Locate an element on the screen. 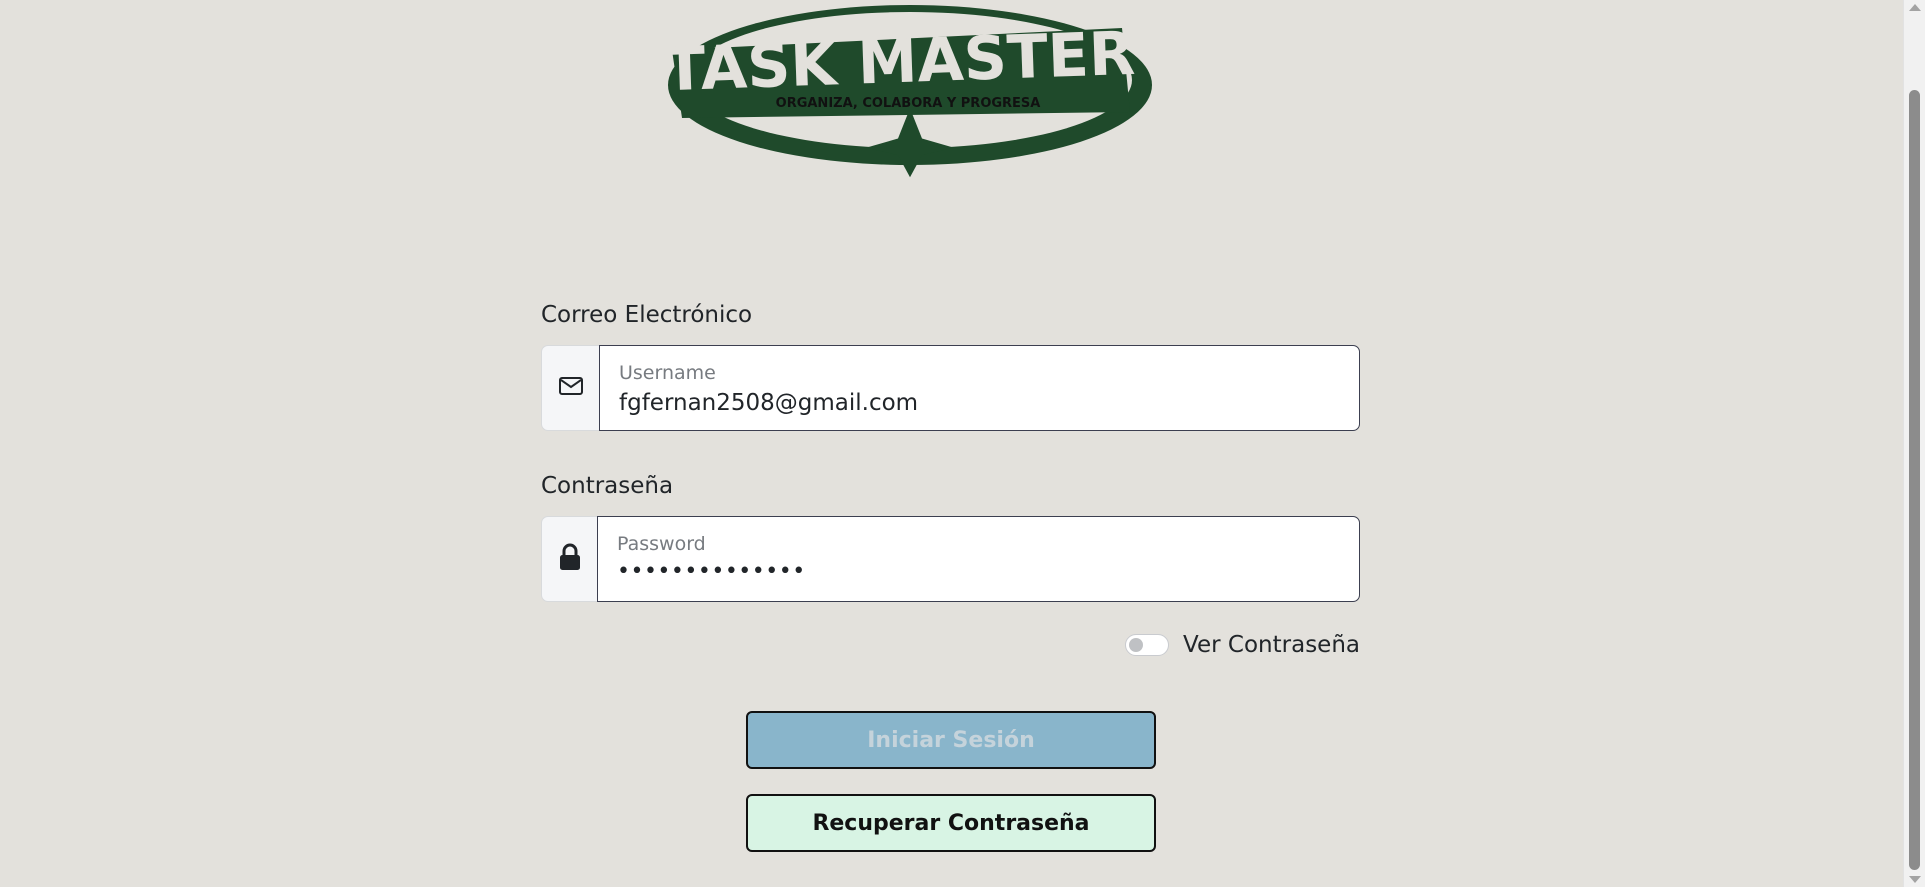 Image resolution: width=1925 pixels, height=887 pixels. password-label: Contraseña is located at coordinates (607, 486).